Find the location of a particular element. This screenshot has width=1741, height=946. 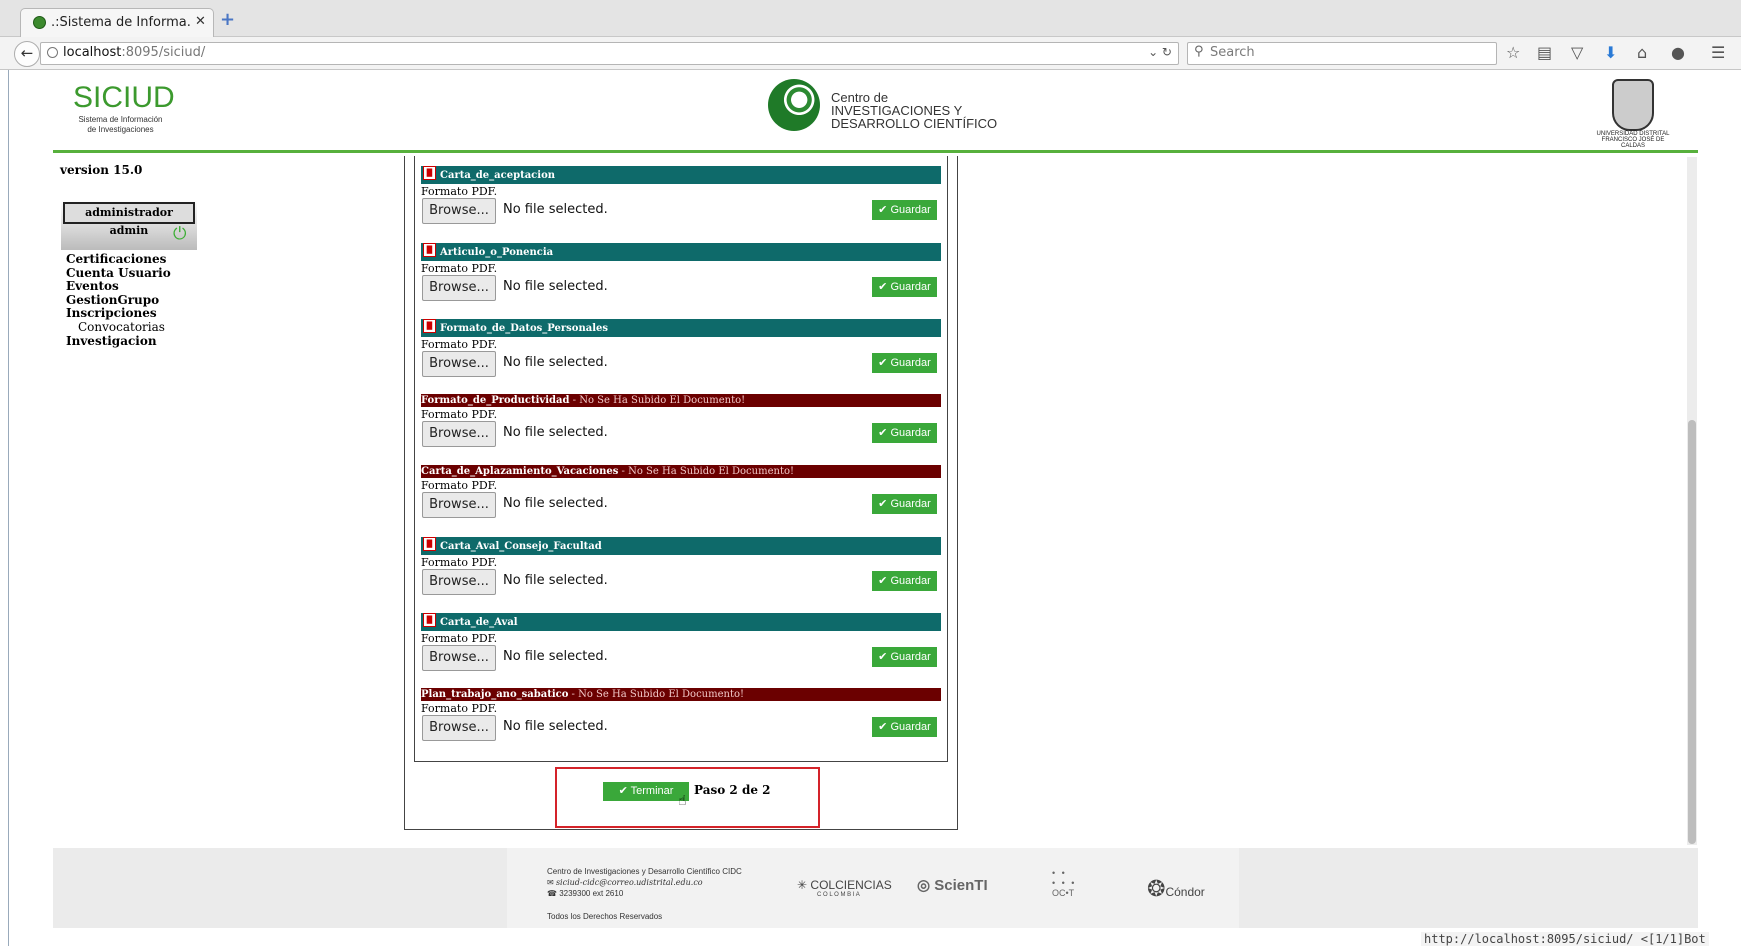

dots-icon: • • • • • is located at coordinates (1064, 878).